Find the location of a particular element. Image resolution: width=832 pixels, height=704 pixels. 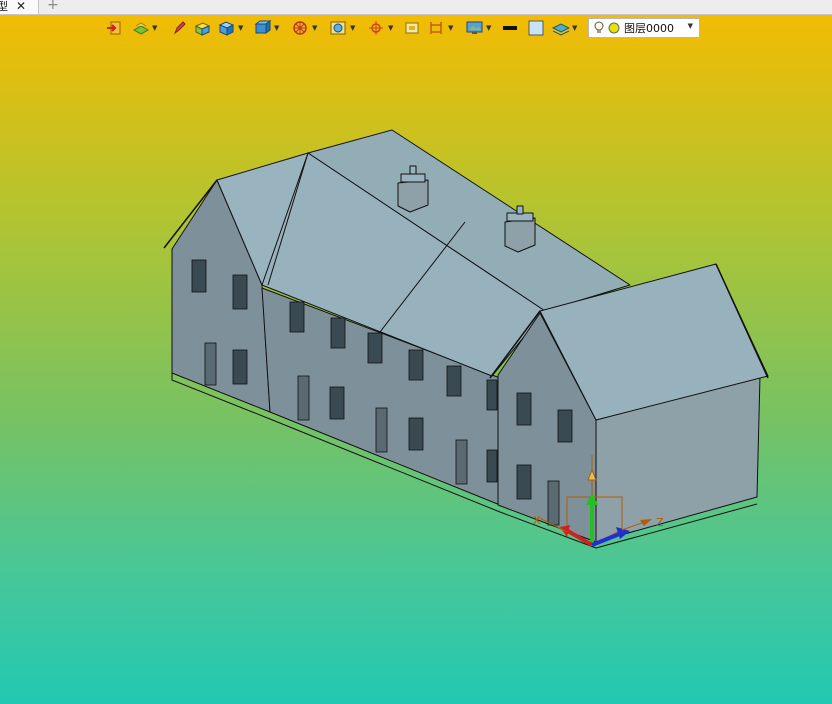

exit-button is located at coordinates (114, 28).